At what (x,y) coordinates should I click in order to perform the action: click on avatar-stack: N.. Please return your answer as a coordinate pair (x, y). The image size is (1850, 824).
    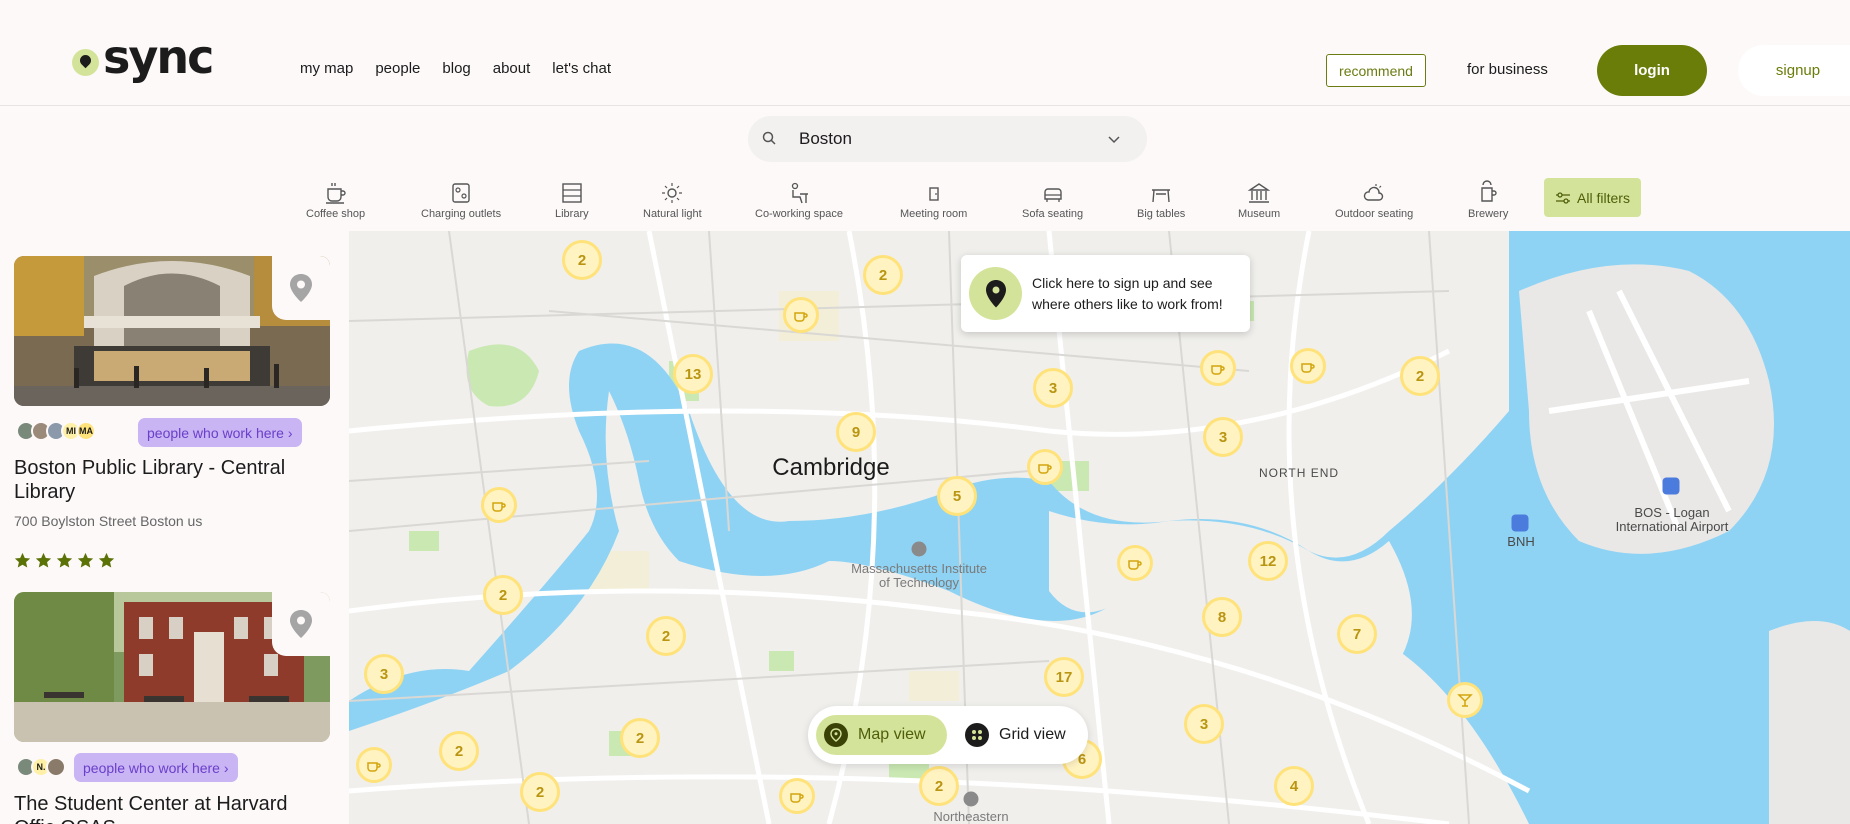
    Looking at the image, I should click on (41, 767).